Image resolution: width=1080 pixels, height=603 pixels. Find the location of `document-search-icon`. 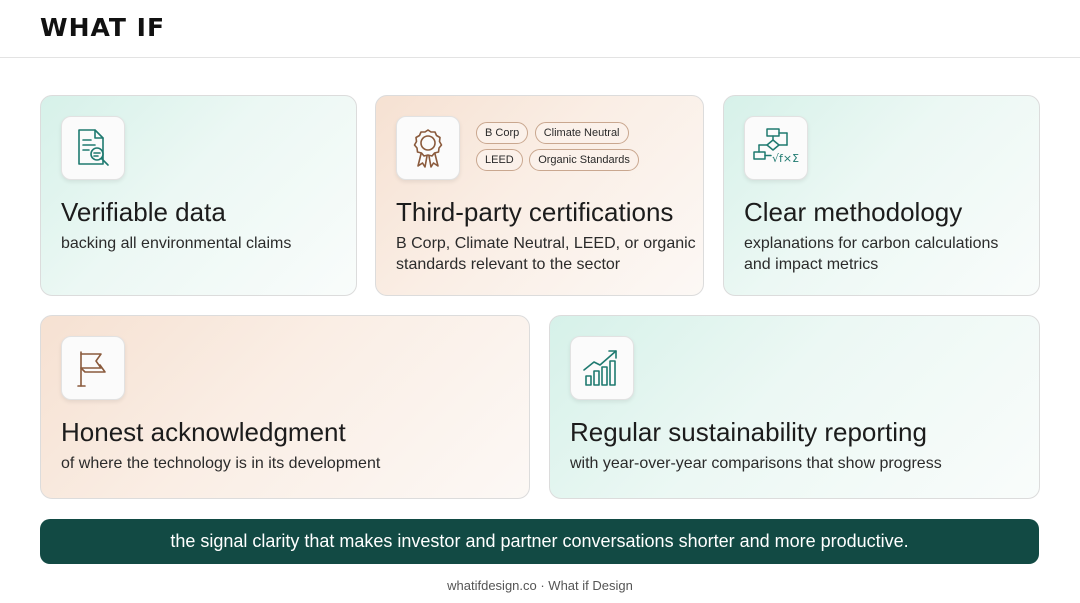

document-search-icon is located at coordinates (93, 148).